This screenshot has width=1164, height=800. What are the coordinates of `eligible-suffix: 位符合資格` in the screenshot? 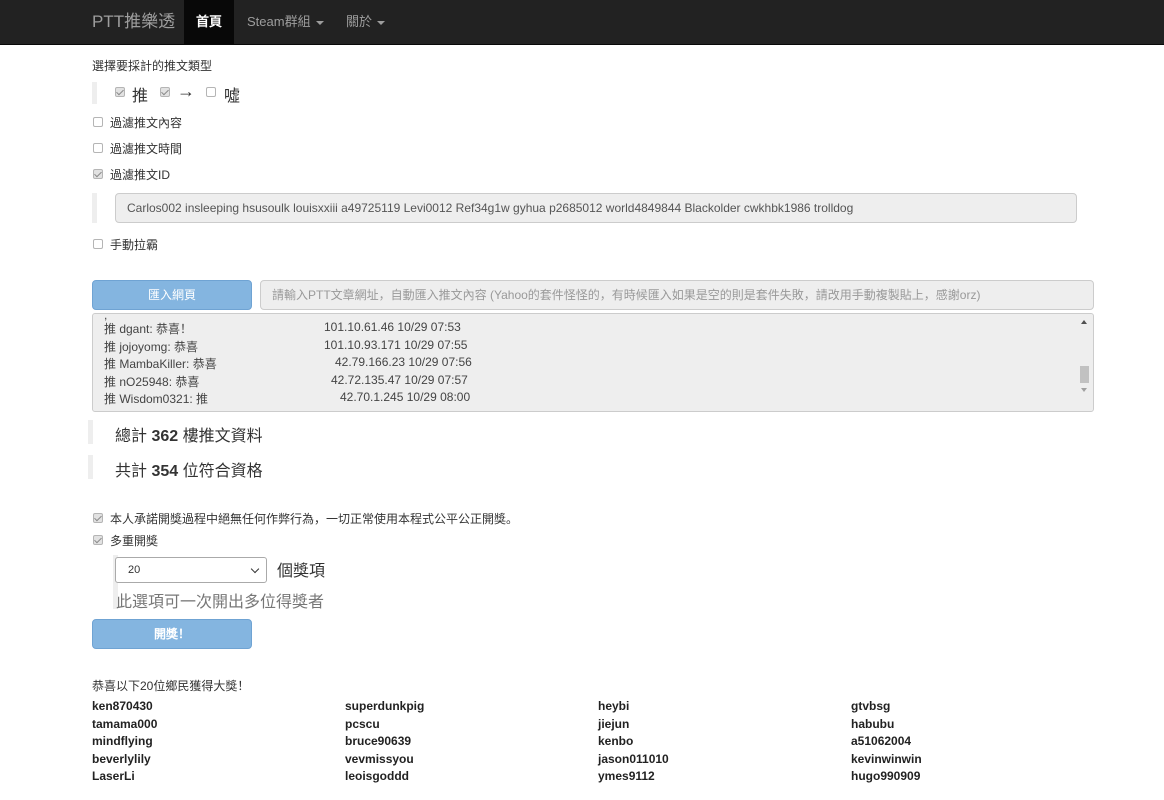 It's located at (222, 471).